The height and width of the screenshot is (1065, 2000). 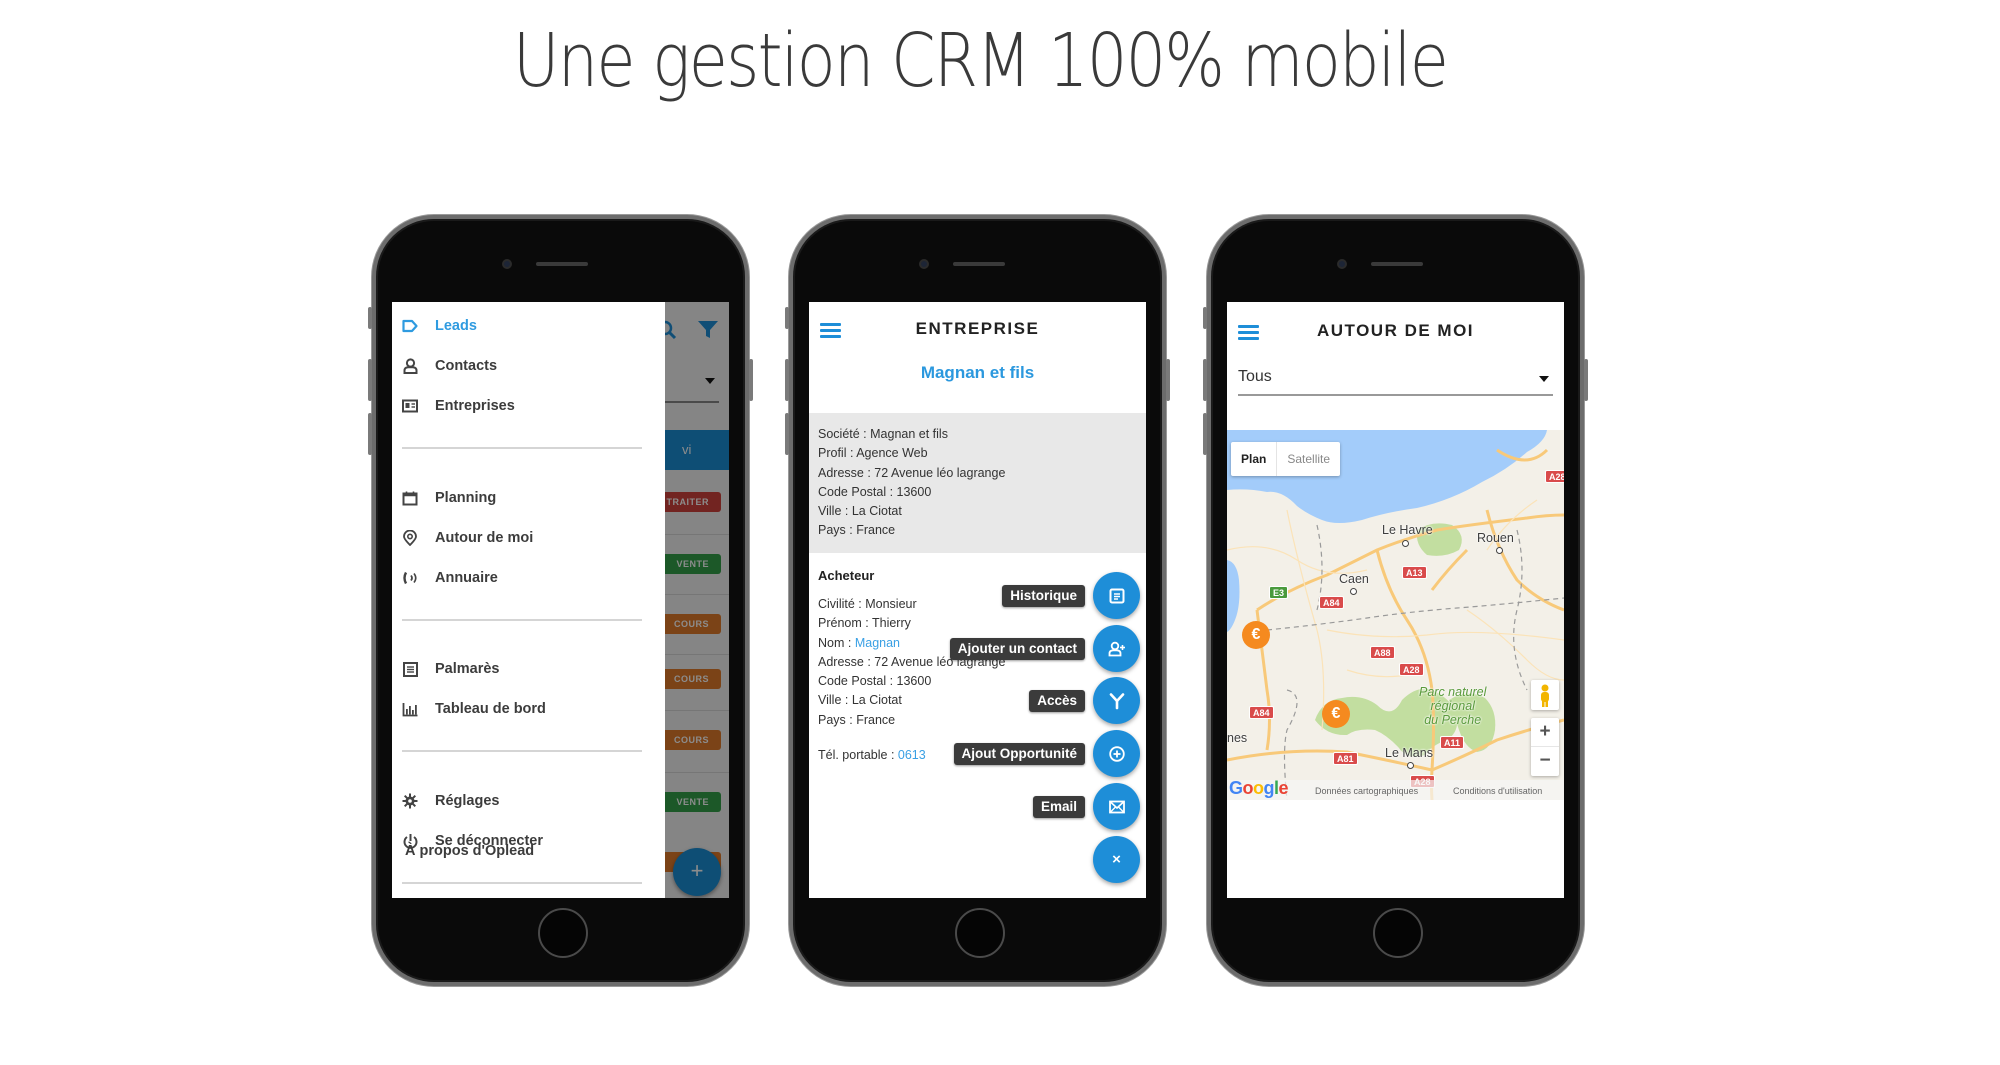 I want to click on email-icon, so click(x=1116, y=806).